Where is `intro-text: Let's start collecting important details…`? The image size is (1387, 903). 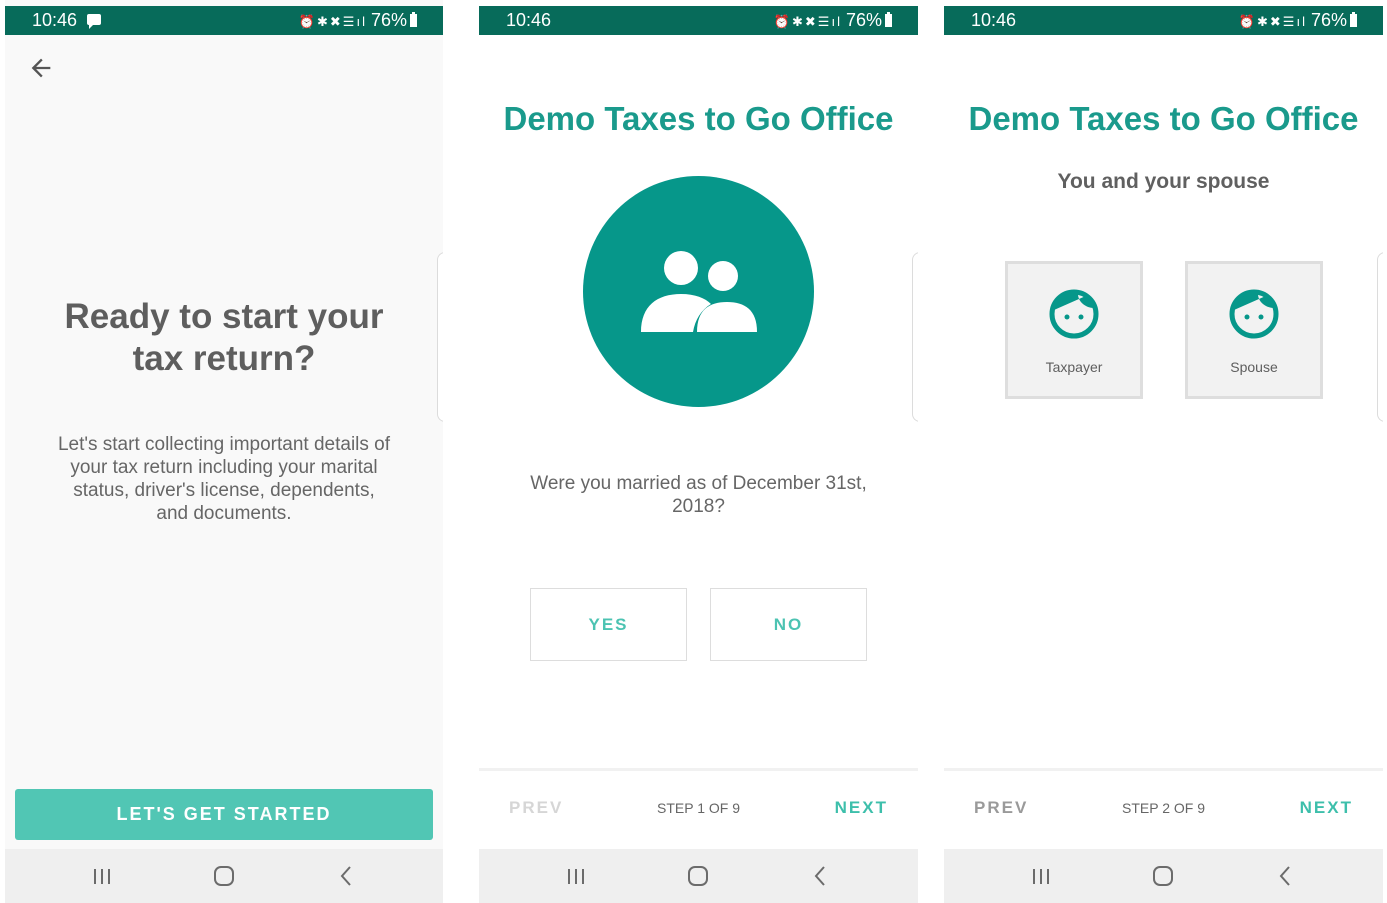 intro-text: Let's start collecting important details… is located at coordinates (224, 479).